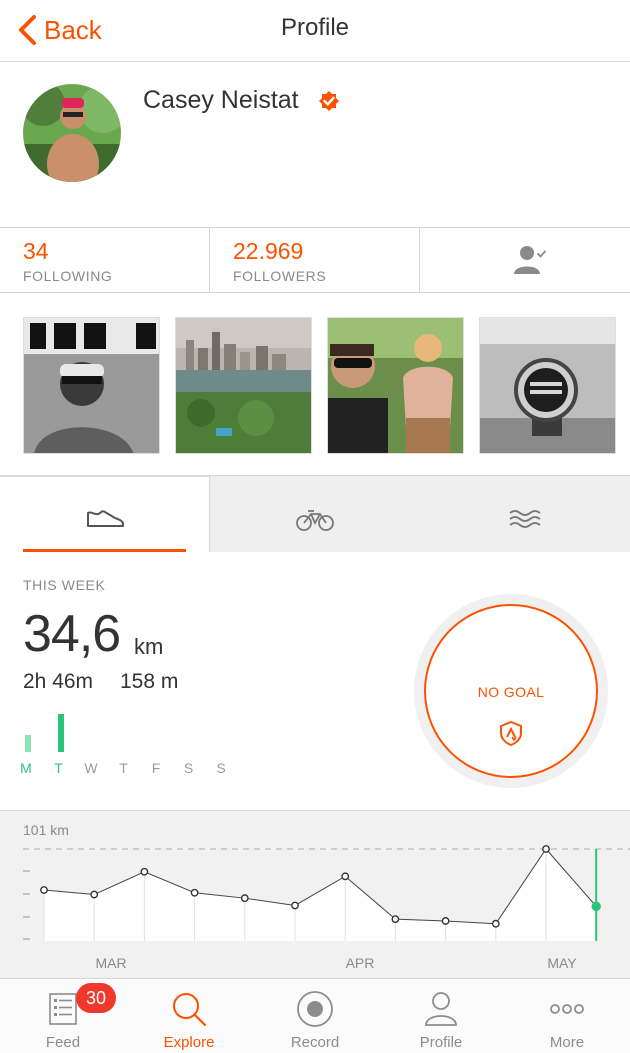  What do you see at coordinates (315, 1009) in the screenshot?
I see `record-icon` at bounding box center [315, 1009].